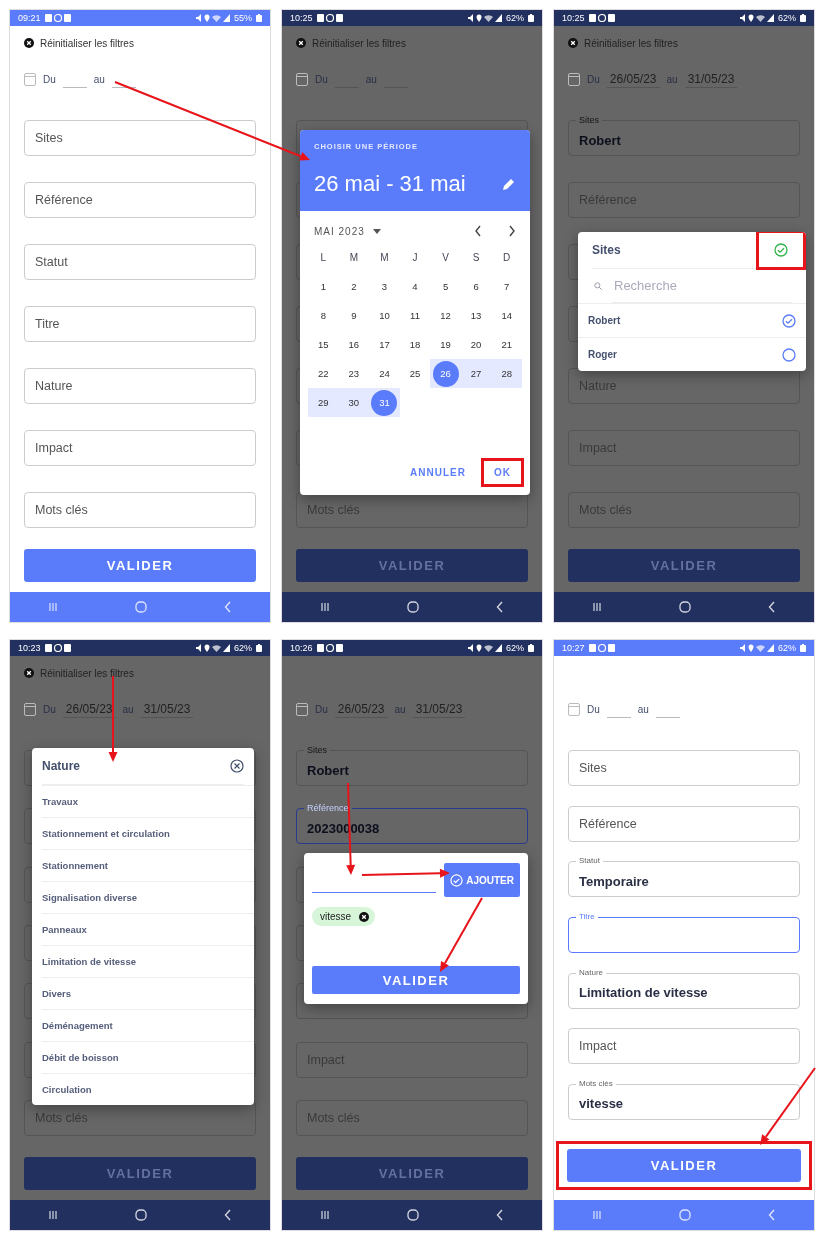 The image size is (818, 1233). What do you see at coordinates (323, 344) in the screenshot?
I see `calendar-day: 15` at bounding box center [323, 344].